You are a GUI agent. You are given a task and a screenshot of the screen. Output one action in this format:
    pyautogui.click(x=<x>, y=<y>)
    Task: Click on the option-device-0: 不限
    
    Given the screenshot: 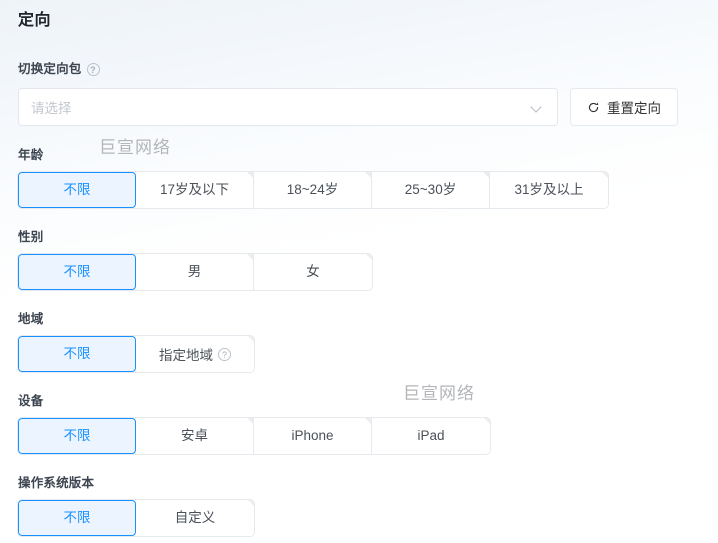 What is the action you would take?
    pyautogui.click(x=77, y=436)
    